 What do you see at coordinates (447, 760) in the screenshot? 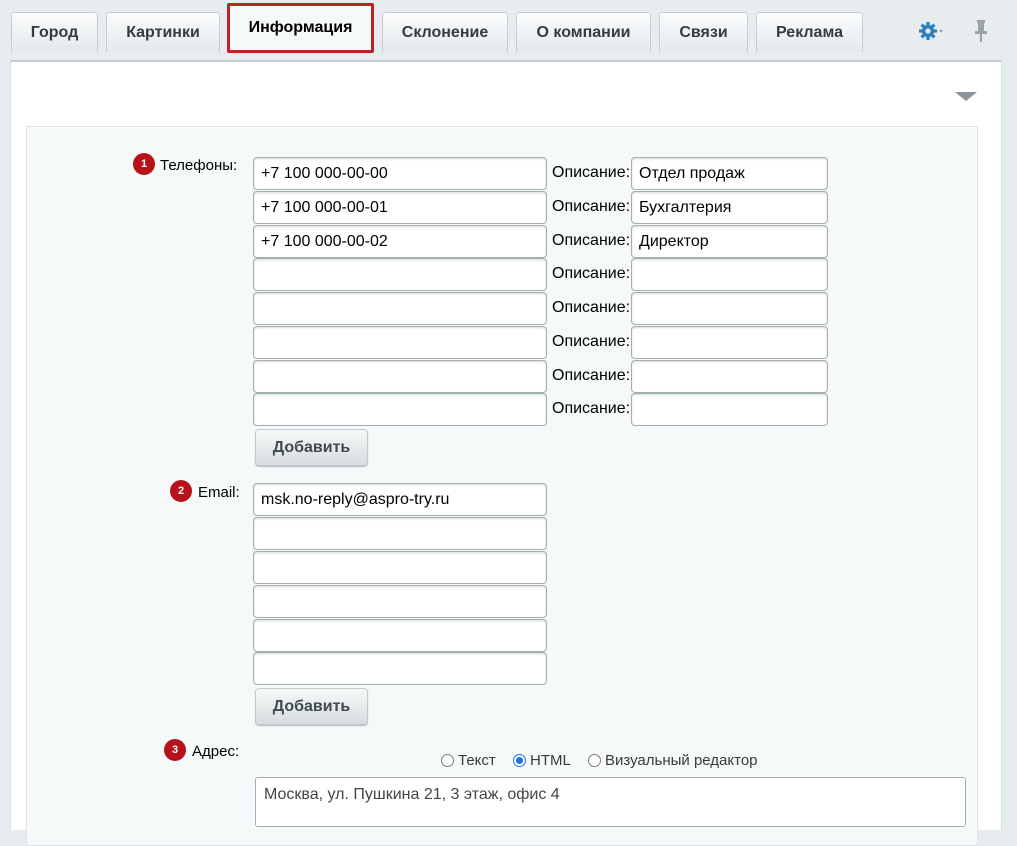
I see `radio-text-control` at bounding box center [447, 760].